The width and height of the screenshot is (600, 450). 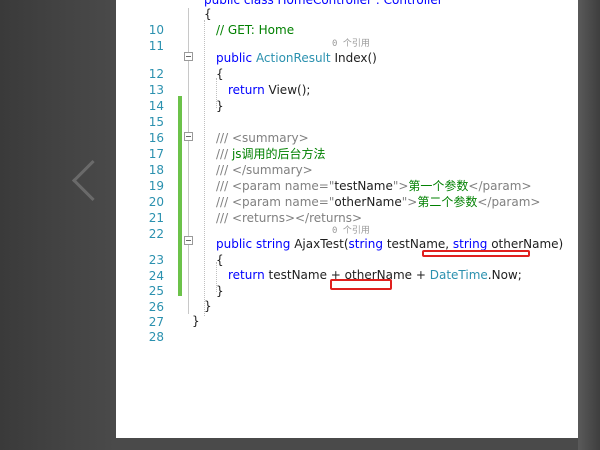 I want to click on line-number: 28, so click(x=156, y=337).